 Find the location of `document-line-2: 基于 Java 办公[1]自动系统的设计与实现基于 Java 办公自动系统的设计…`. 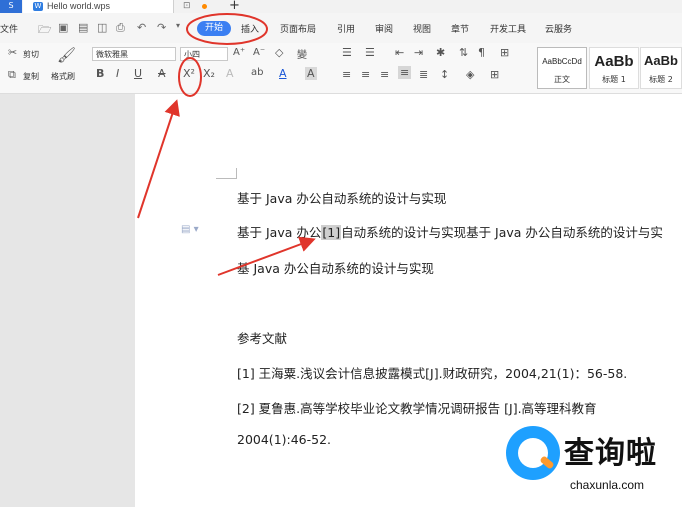

document-line-2: 基于 Java 办公[1]自动系统的设计与实现基于 Java 办公自动系统的设计… is located at coordinates (450, 231).